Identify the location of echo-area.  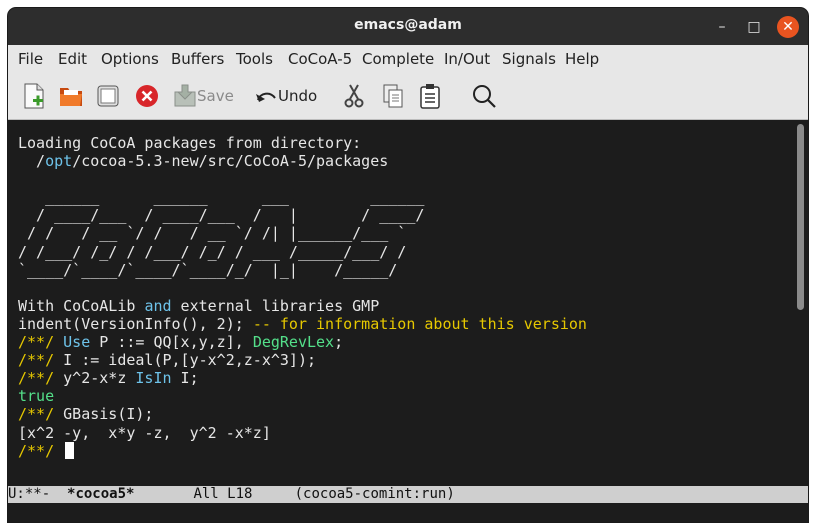
(408, 512).